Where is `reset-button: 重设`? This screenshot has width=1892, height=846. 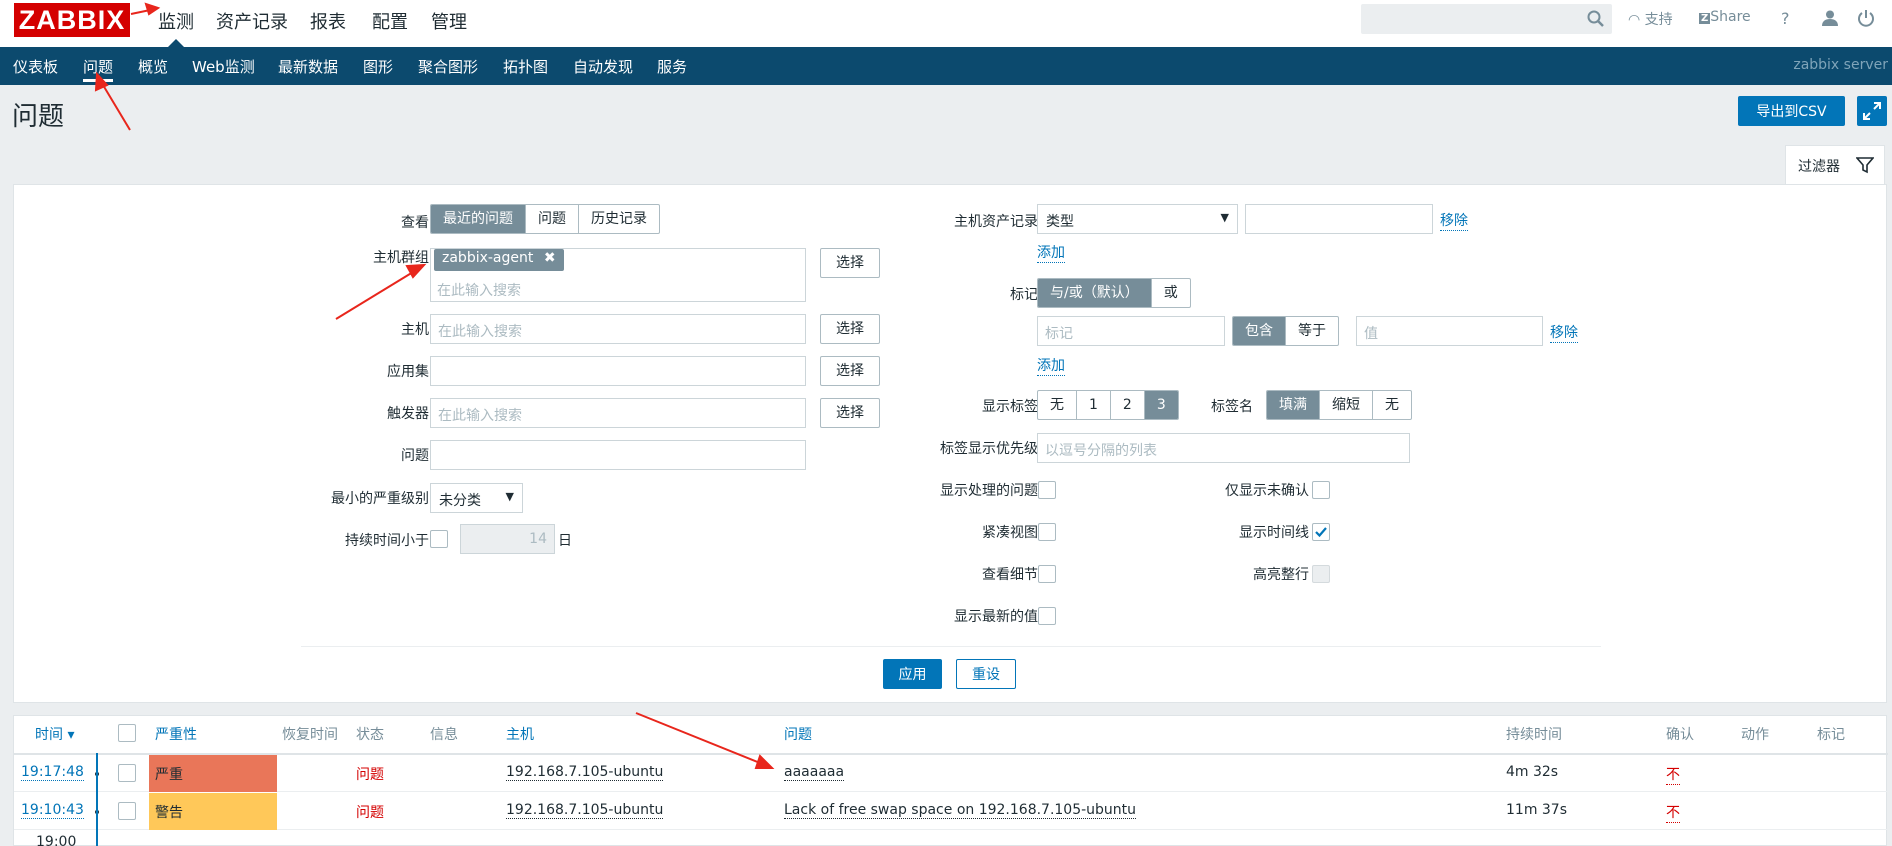
reset-button: 重设 is located at coordinates (986, 674).